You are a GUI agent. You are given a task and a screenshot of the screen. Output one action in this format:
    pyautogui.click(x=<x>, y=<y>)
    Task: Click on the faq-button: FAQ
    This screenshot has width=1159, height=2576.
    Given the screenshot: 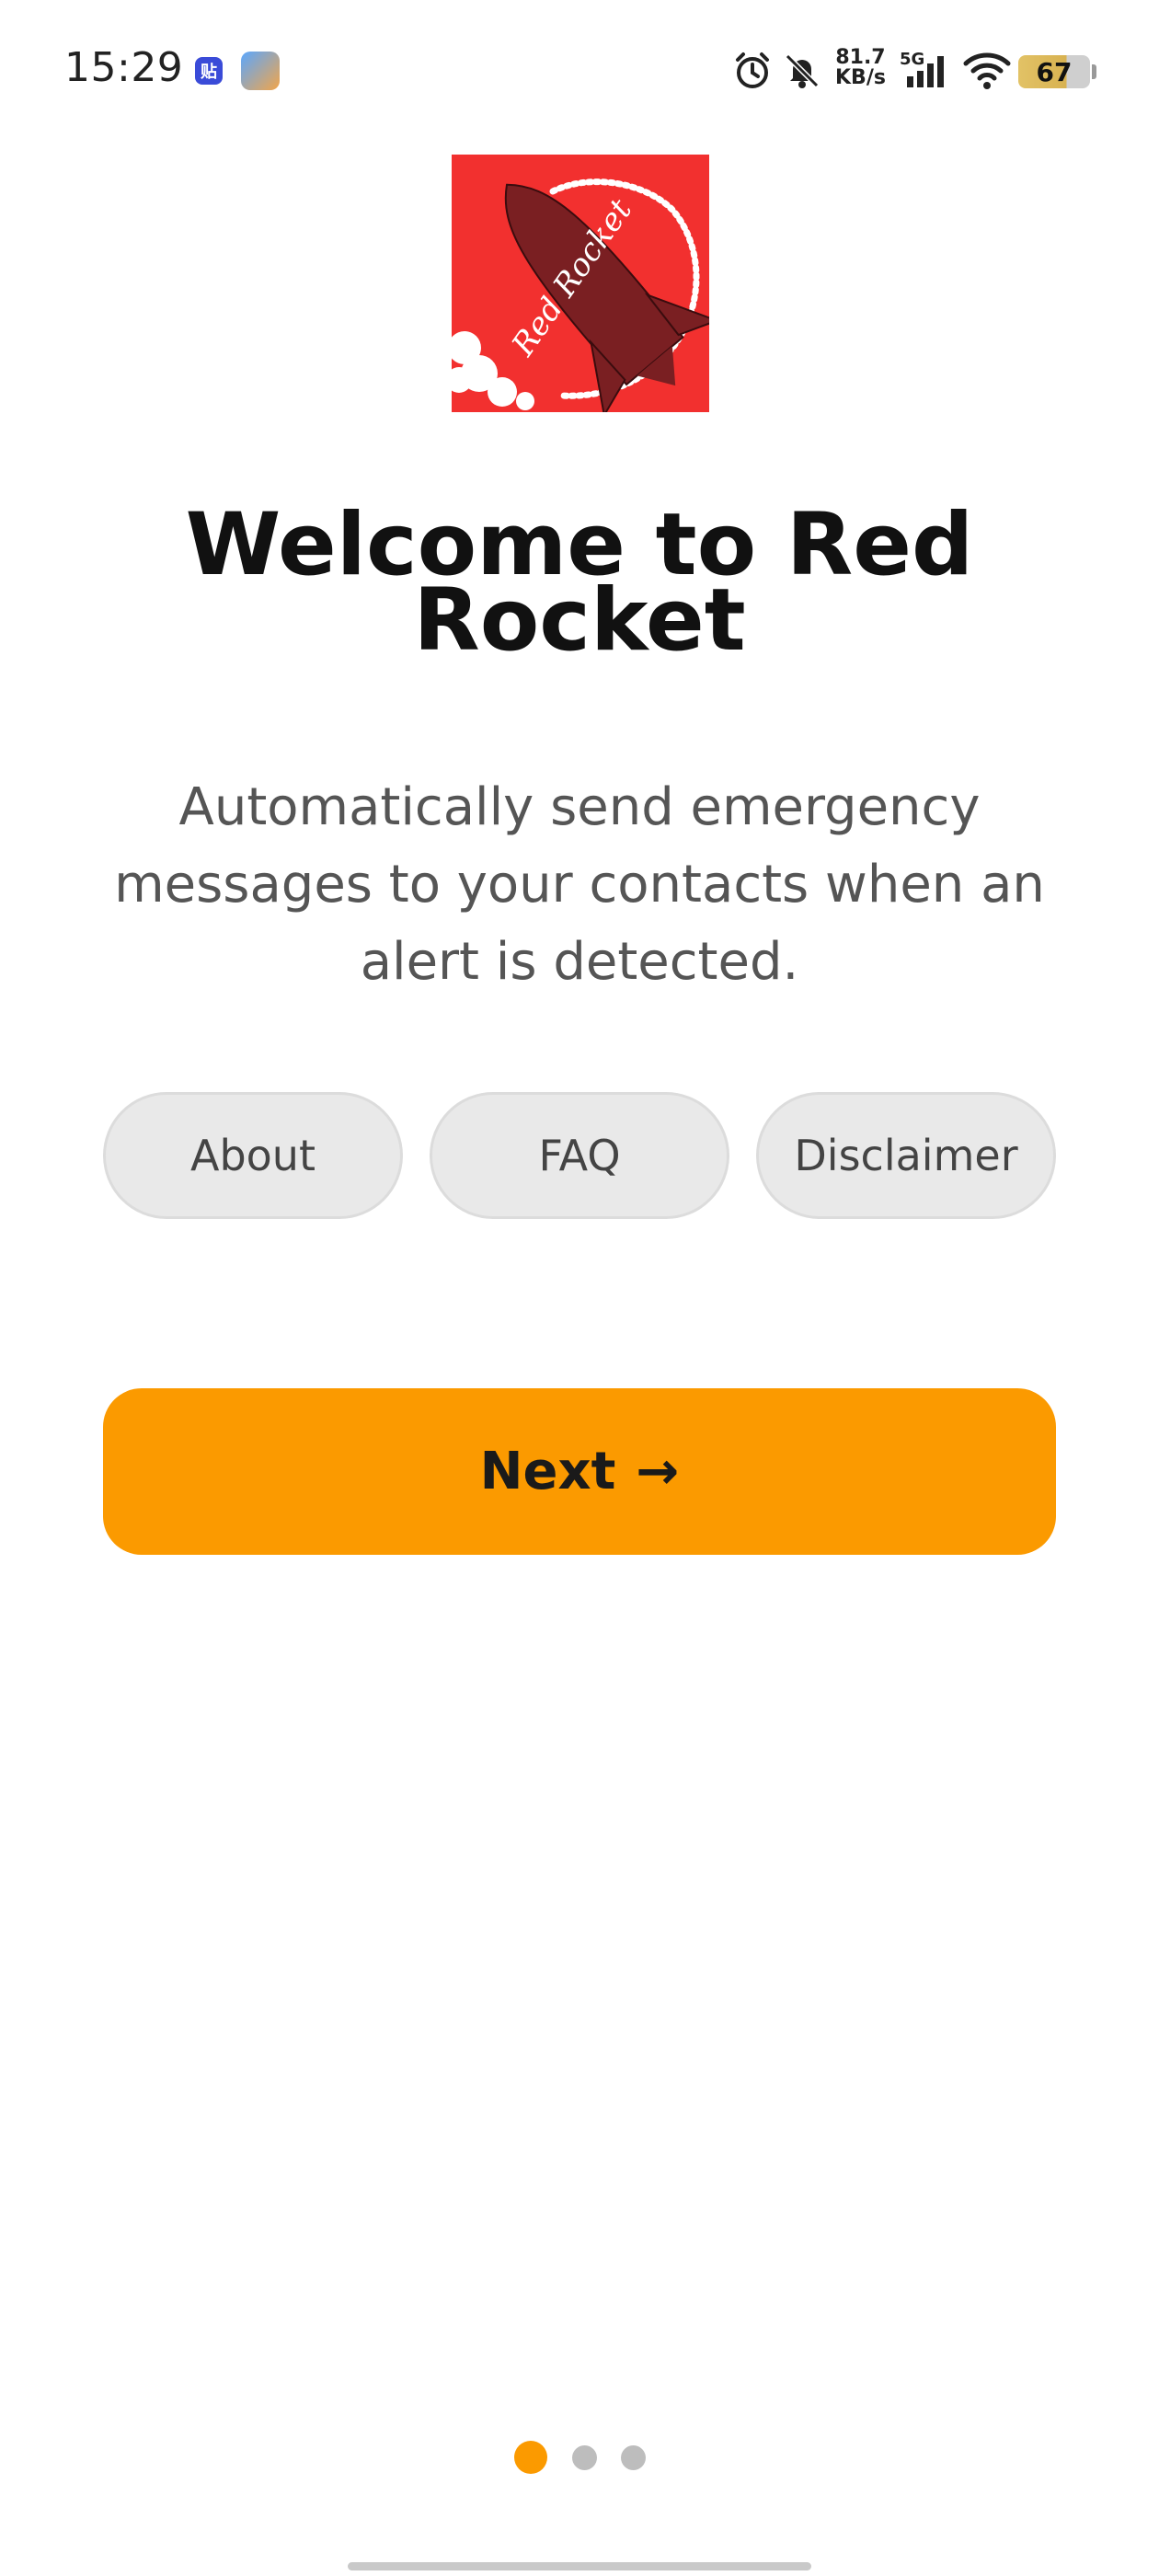 What is the action you would take?
    pyautogui.click(x=579, y=1155)
    